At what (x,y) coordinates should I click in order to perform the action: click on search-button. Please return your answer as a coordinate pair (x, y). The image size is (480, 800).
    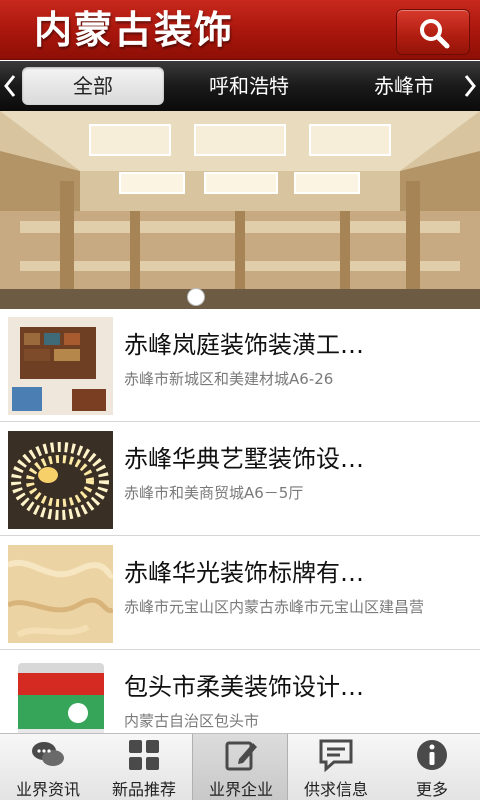
    Looking at the image, I should click on (433, 32).